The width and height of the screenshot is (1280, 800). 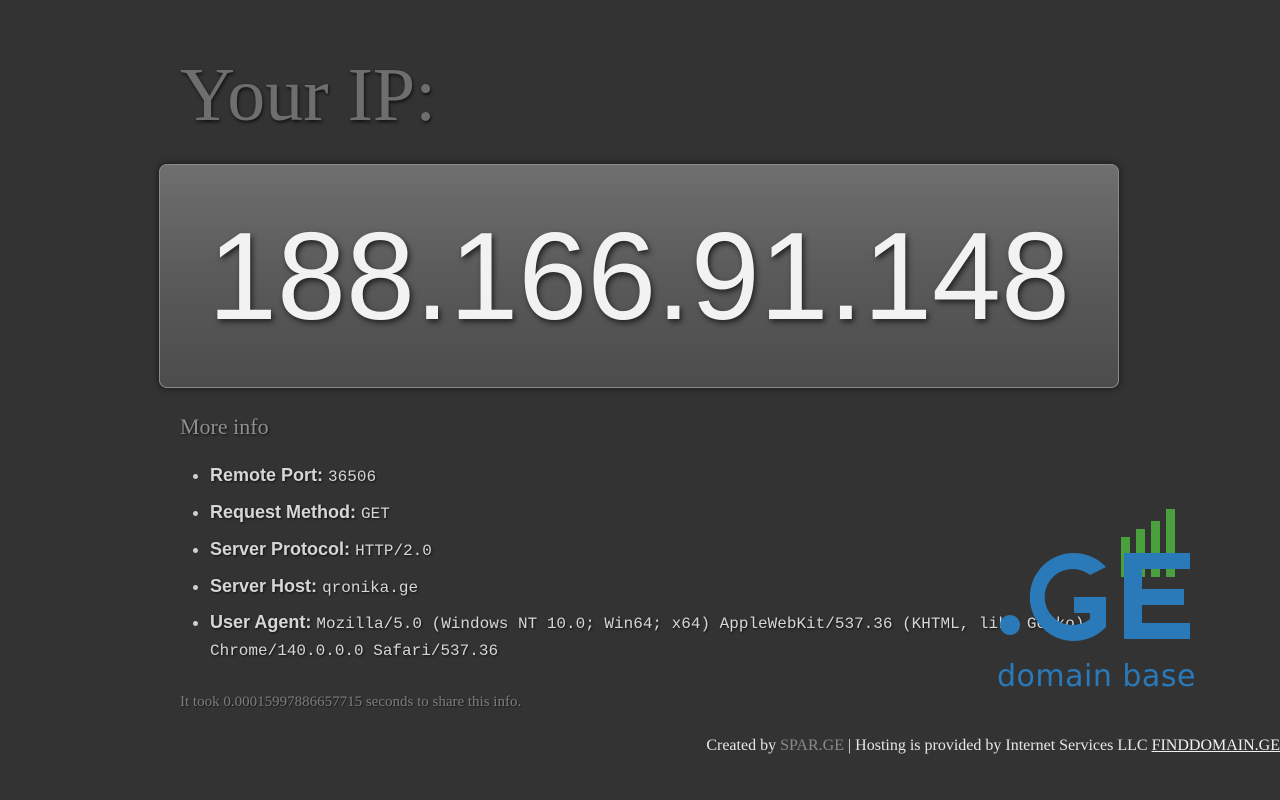 I want to click on list-item-request-method: Request Method: GET, so click(x=660, y=513).